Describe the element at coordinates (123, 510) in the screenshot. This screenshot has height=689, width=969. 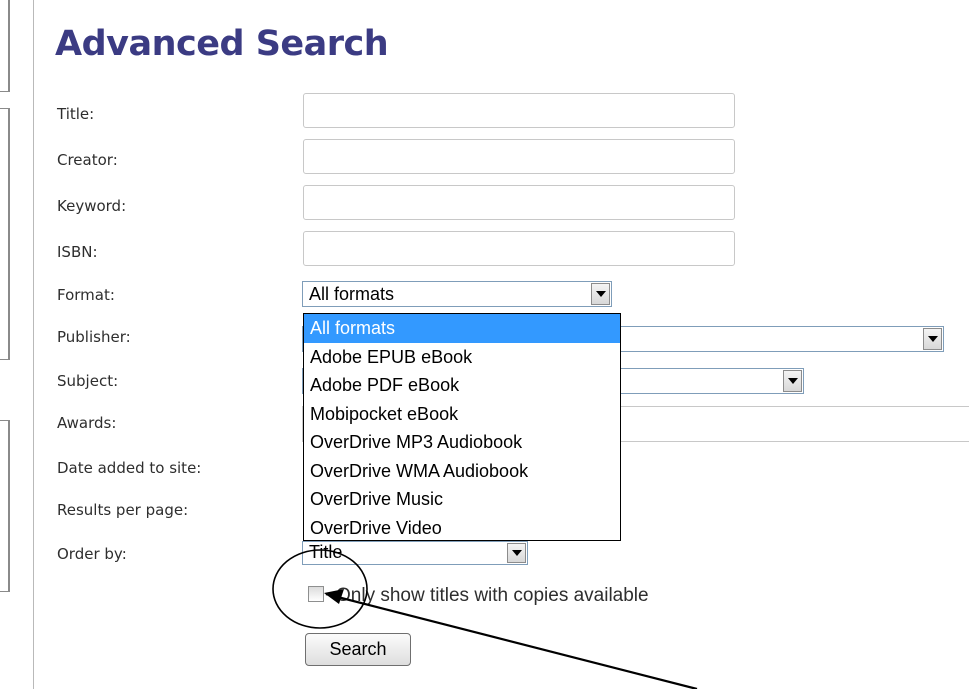
I see `label-results-per-page: Results per page:` at that location.